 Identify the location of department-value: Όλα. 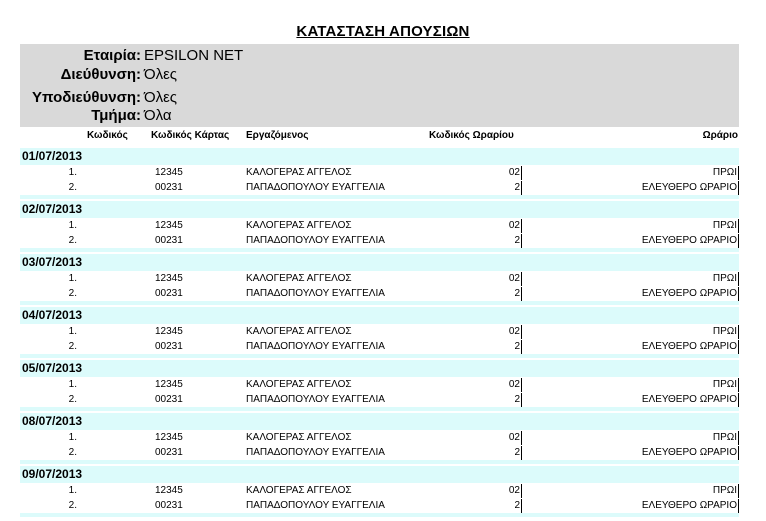
(158, 115).